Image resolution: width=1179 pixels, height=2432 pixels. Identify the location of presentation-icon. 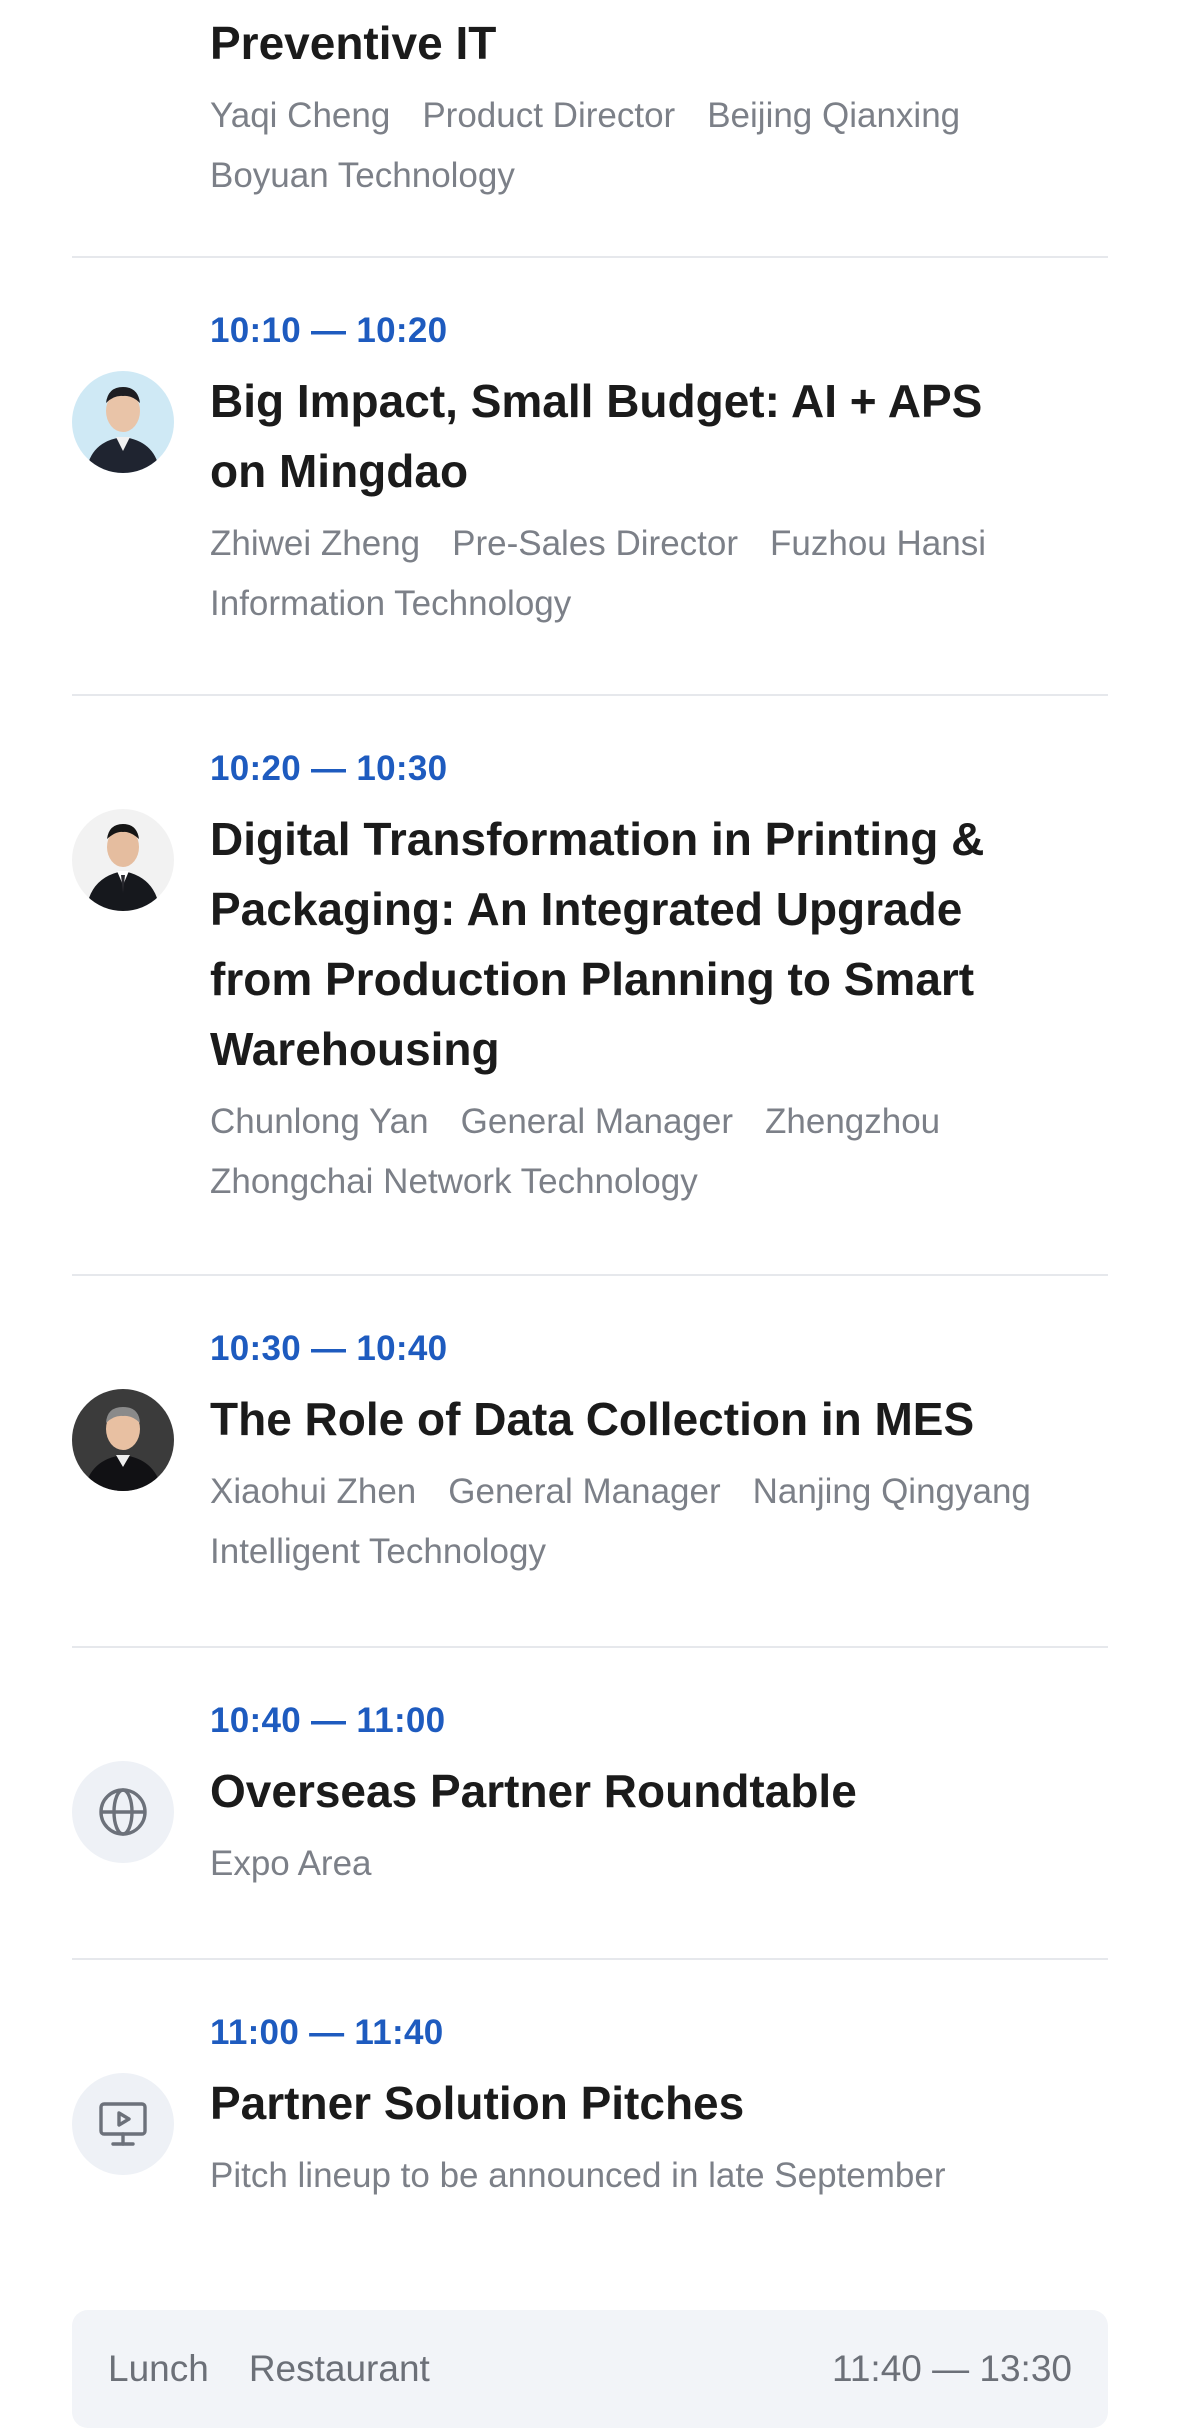
(123, 2124).